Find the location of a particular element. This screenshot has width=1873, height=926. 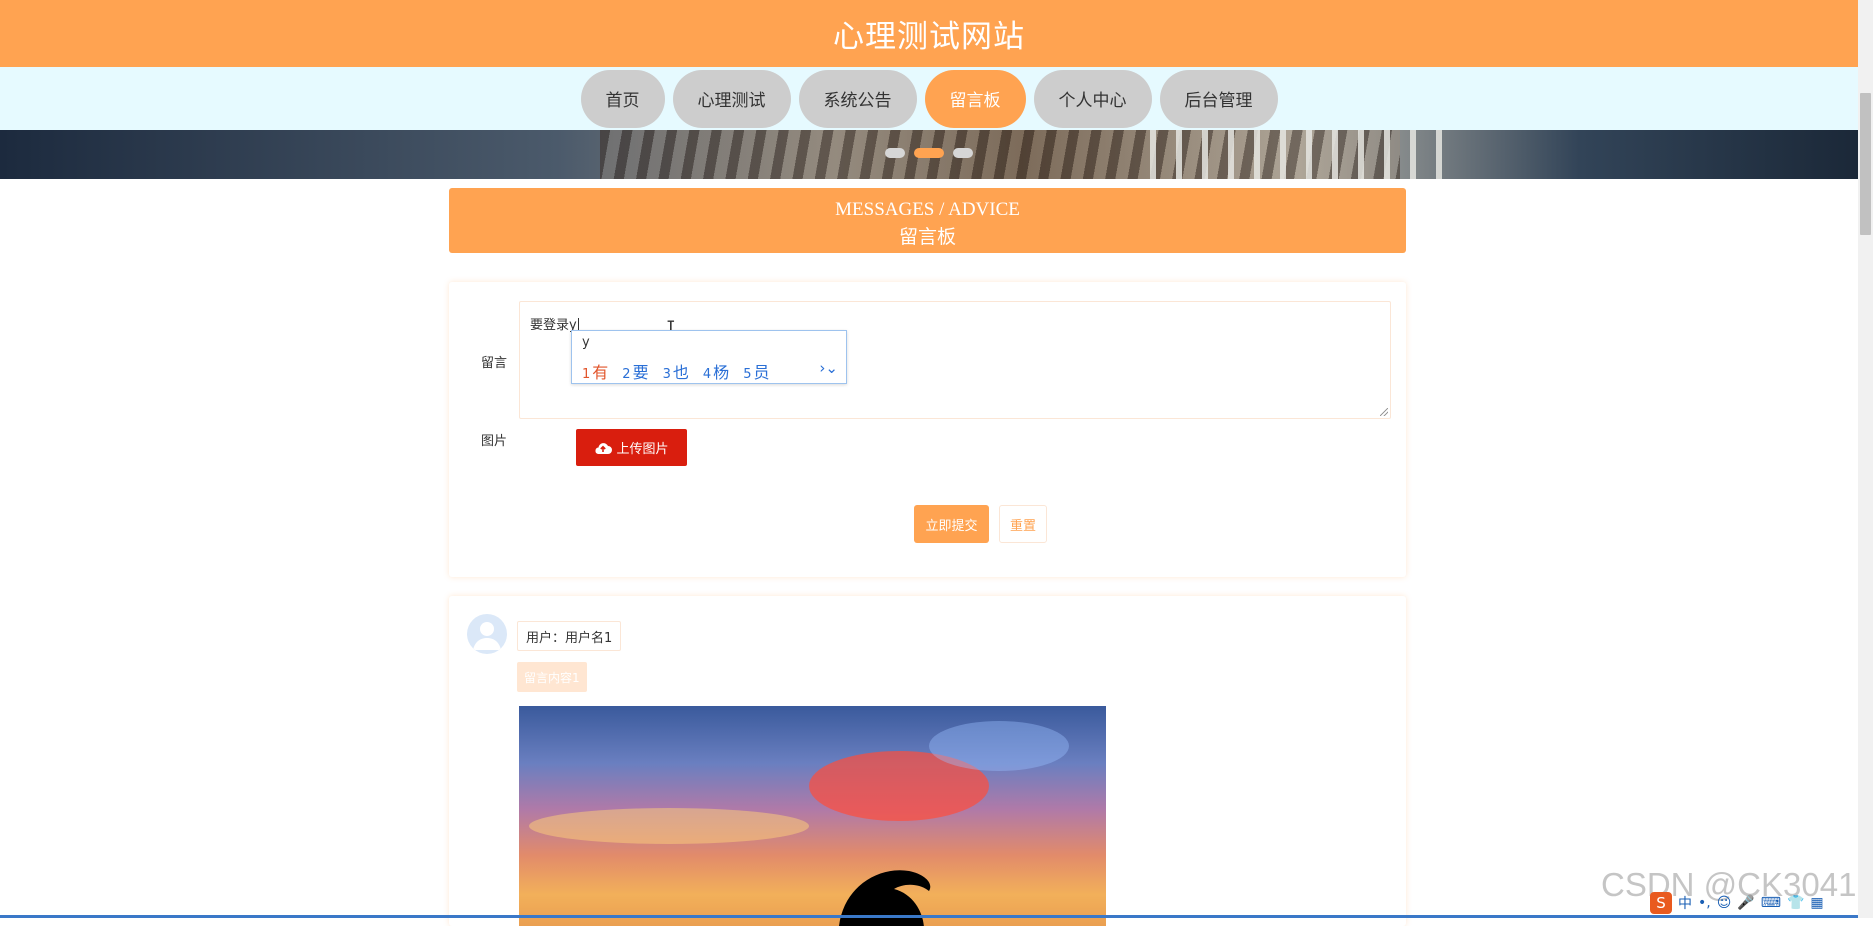

section-header: MESSAGES / ADVICE 留言板 is located at coordinates (927, 220).